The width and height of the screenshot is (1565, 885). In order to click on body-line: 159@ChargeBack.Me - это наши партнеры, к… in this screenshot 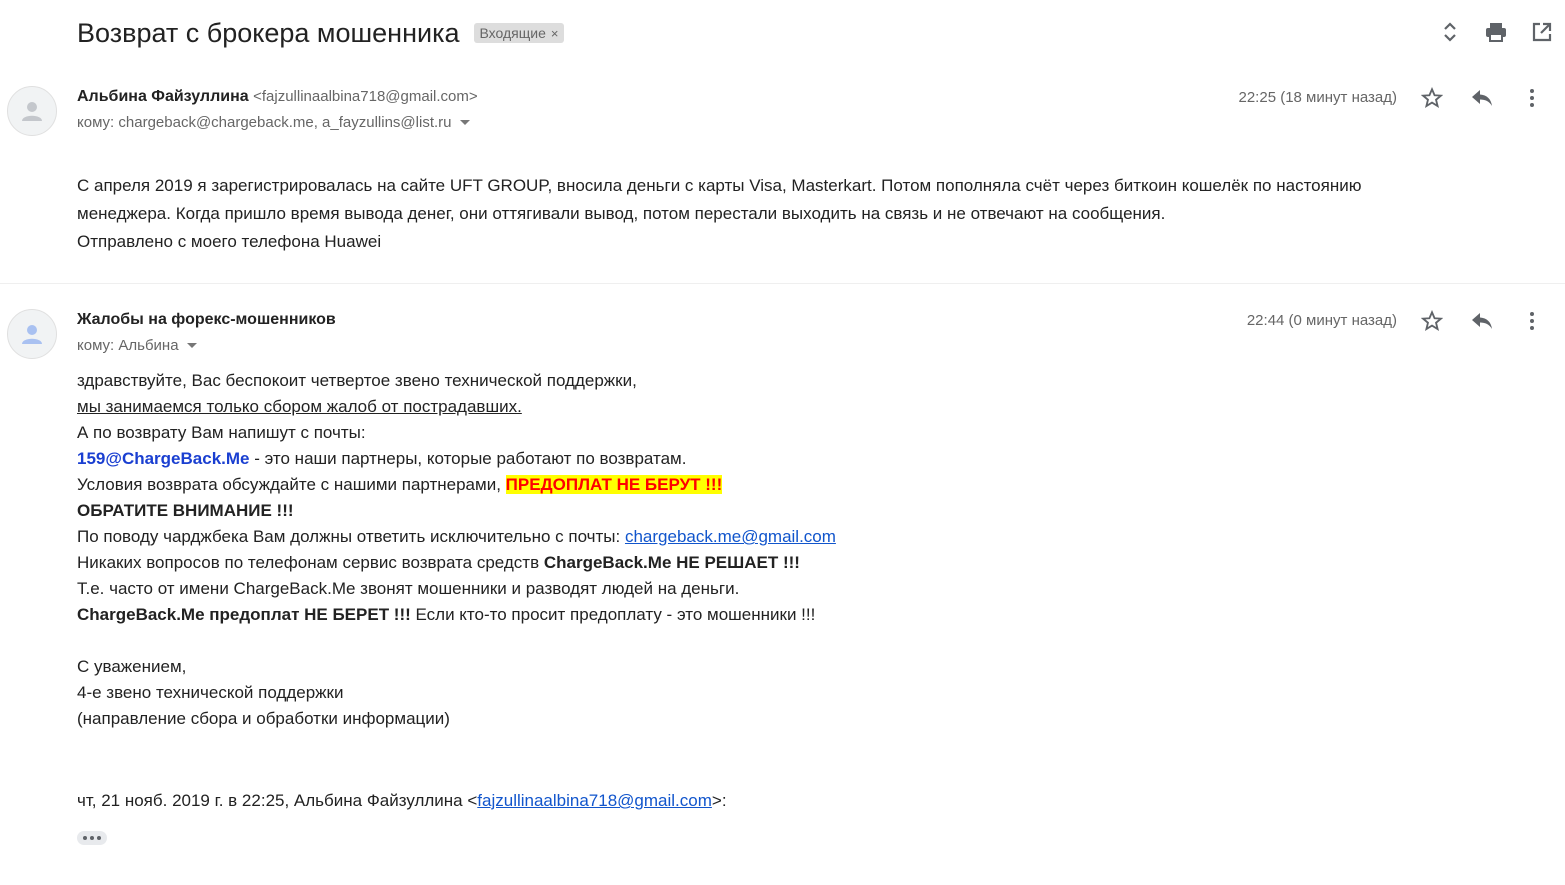, I will do `click(456, 459)`.